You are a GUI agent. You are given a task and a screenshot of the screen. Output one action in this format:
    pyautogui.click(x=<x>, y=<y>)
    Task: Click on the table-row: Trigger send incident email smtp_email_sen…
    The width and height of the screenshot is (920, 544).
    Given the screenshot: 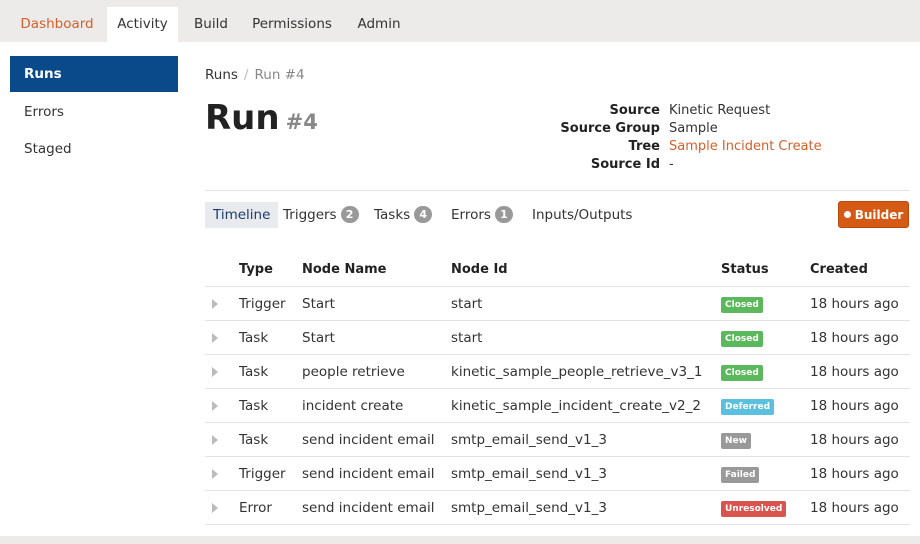 What is the action you would take?
    pyautogui.click(x=557, y=474)
    